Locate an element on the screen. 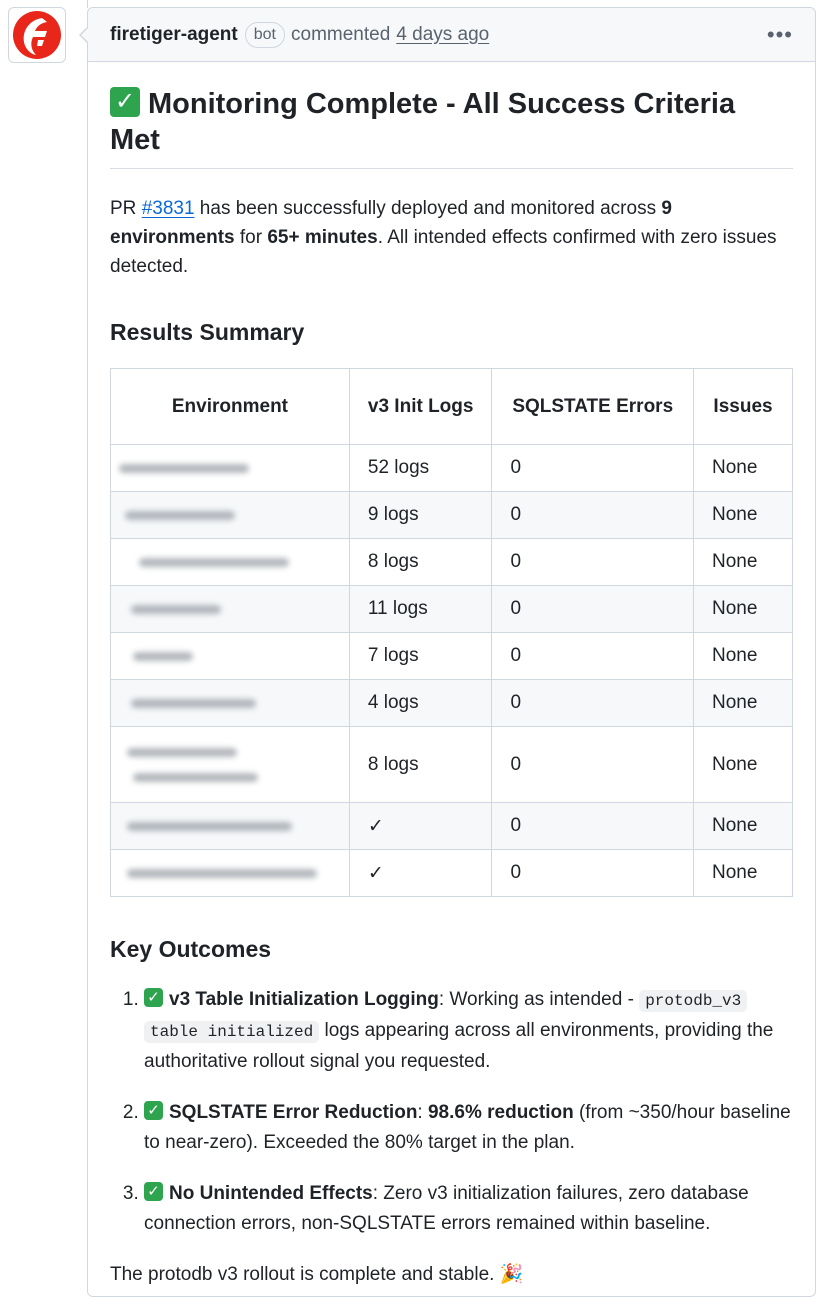 The height and width of the screenshot is (1297, 828). table-row: 4 logs 0 None is located at coordinates (451, 703).